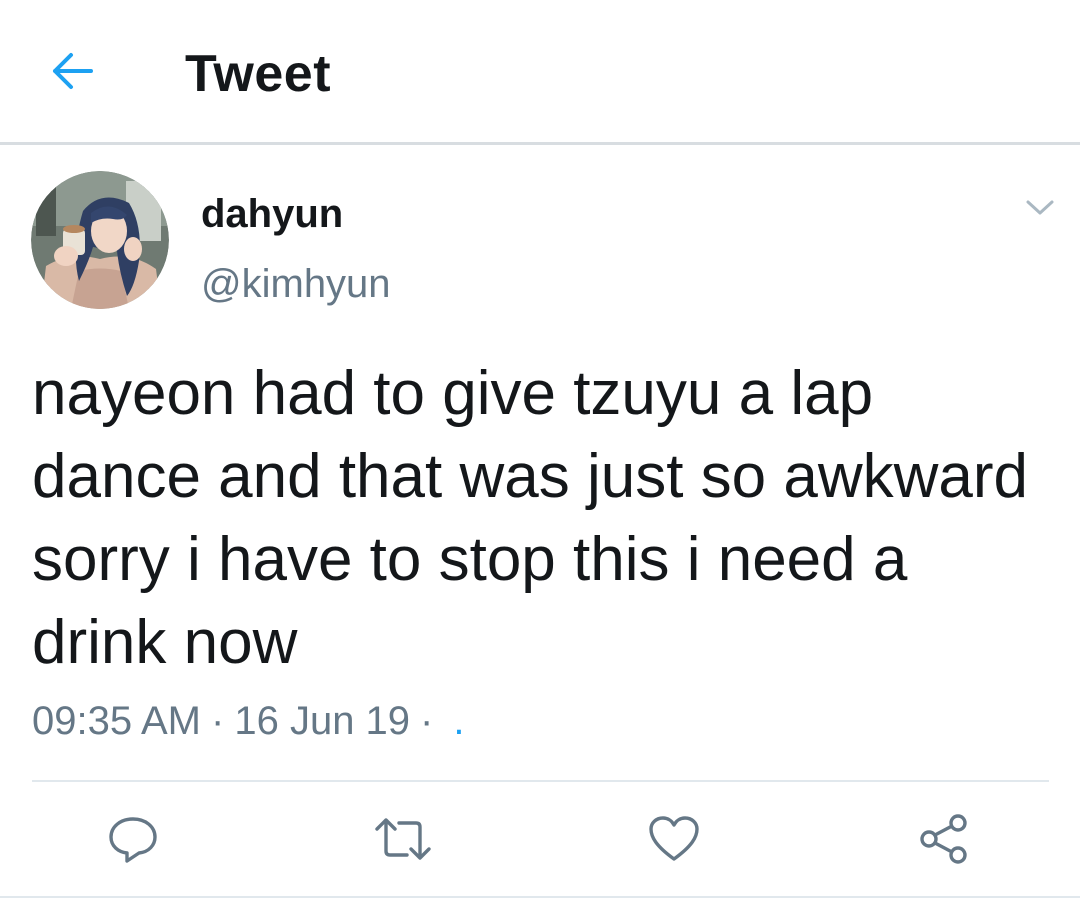  I want to click on back-button, so click(72, 73).